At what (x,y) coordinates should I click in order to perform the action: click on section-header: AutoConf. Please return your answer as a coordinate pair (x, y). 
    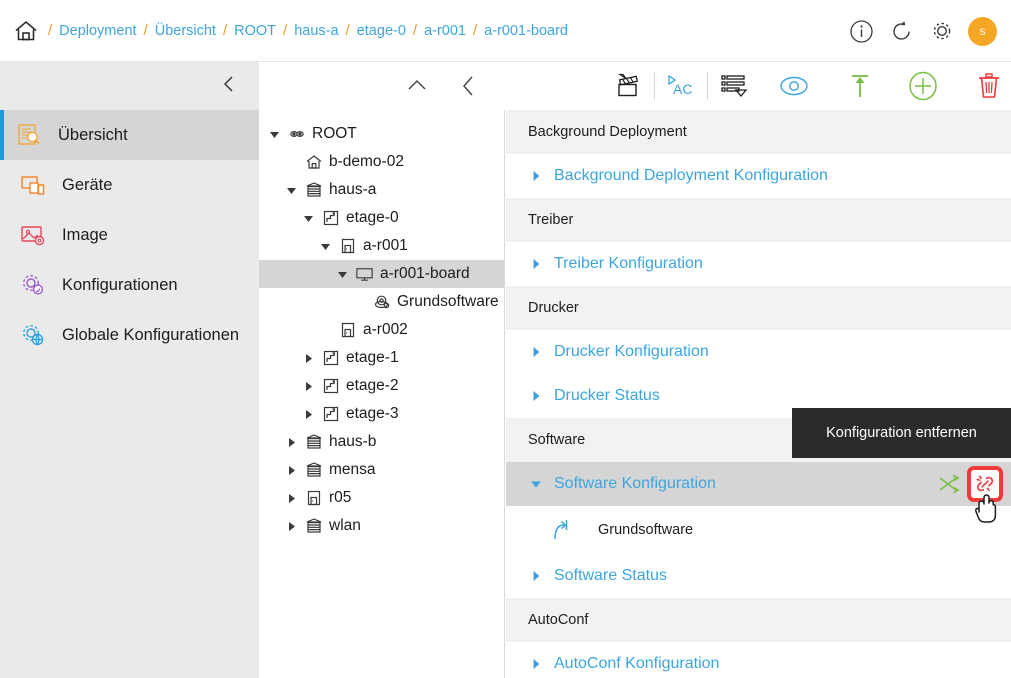
    Looking at the image, I should click on (758, 620).